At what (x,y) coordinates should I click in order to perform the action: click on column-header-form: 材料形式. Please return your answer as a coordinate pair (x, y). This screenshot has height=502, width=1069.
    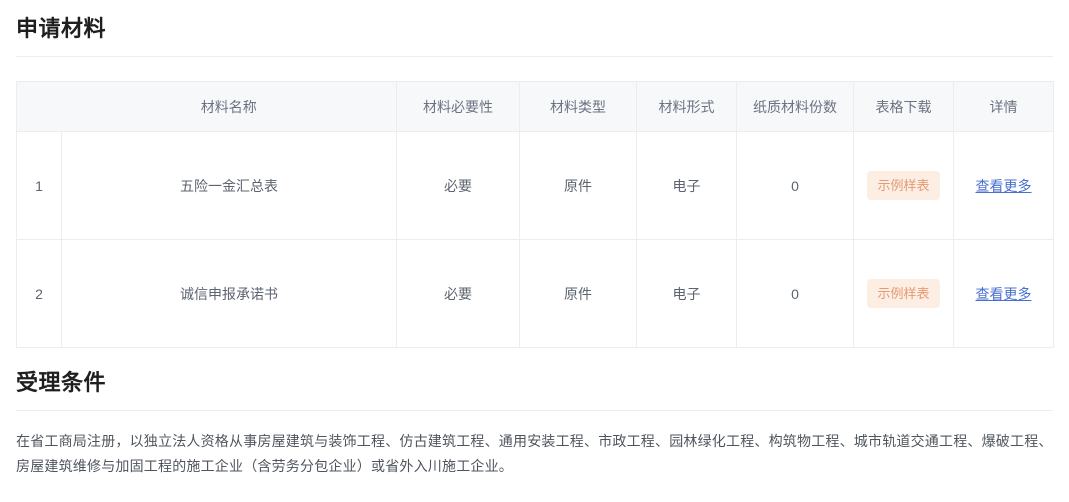
    Looking at the image, I should click on (686, 106).